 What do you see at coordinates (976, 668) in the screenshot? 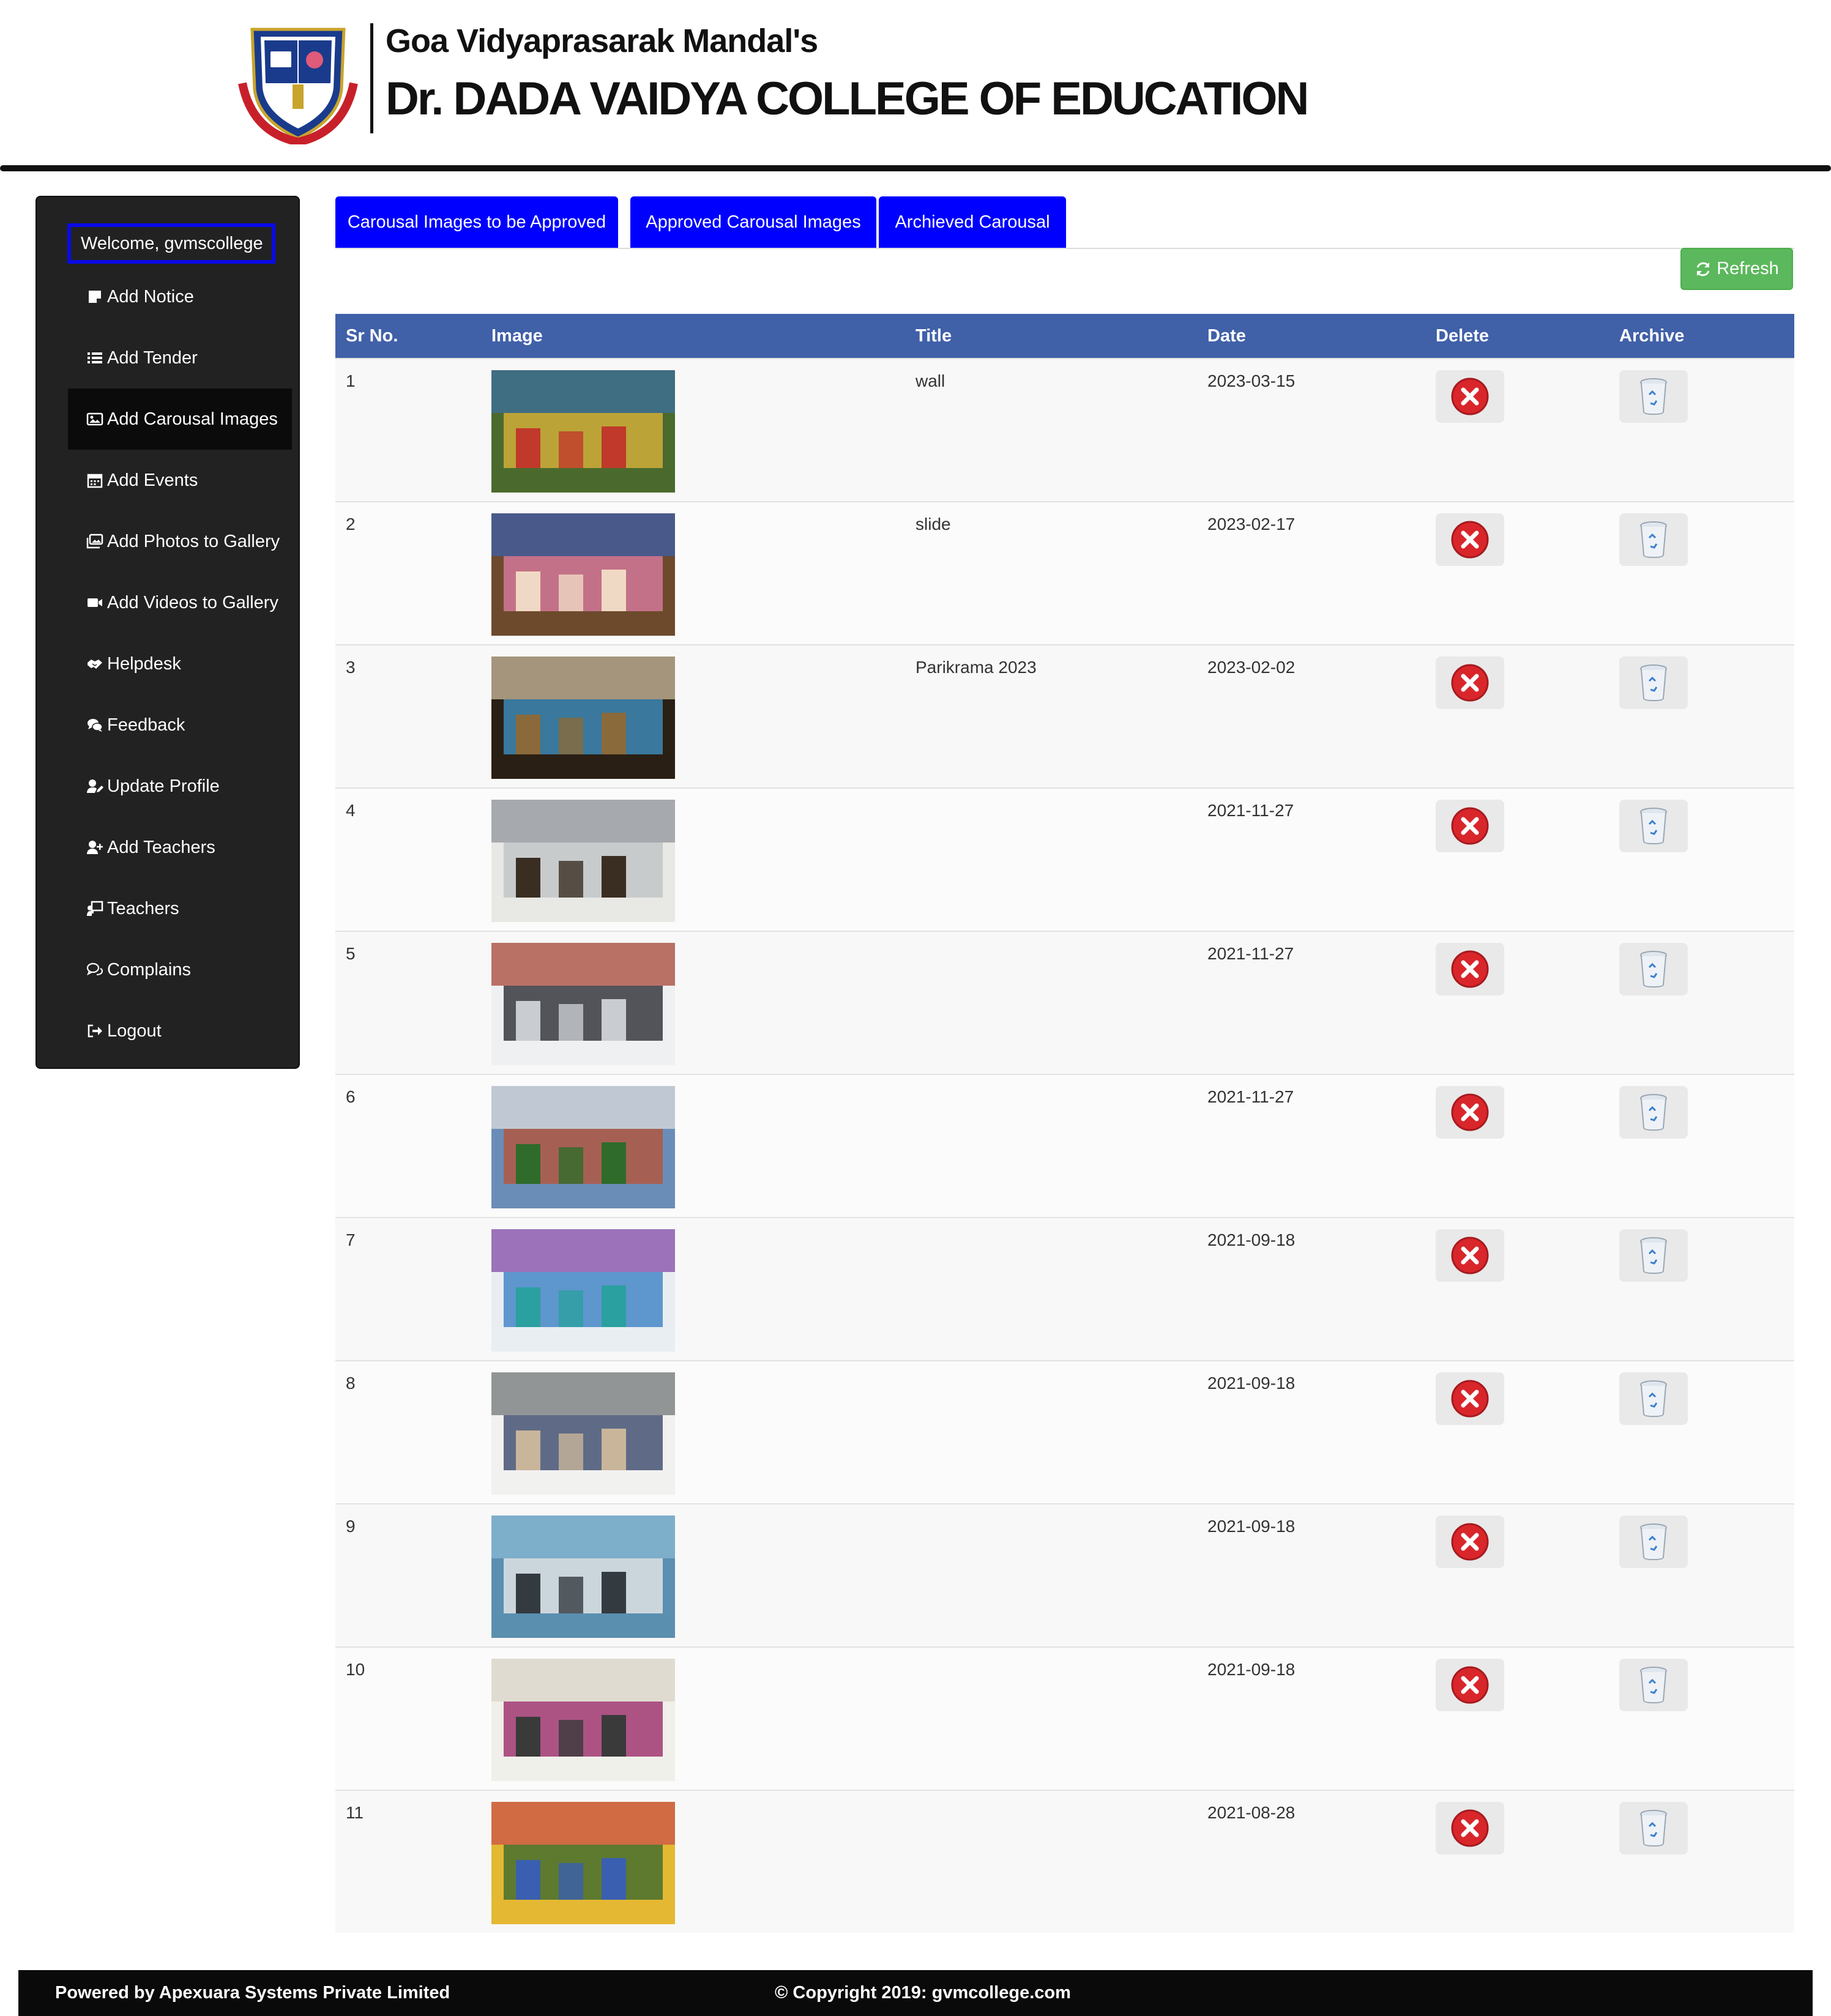
I see `title-cell: Parikrama 2023` at bounding box center [976, 668].